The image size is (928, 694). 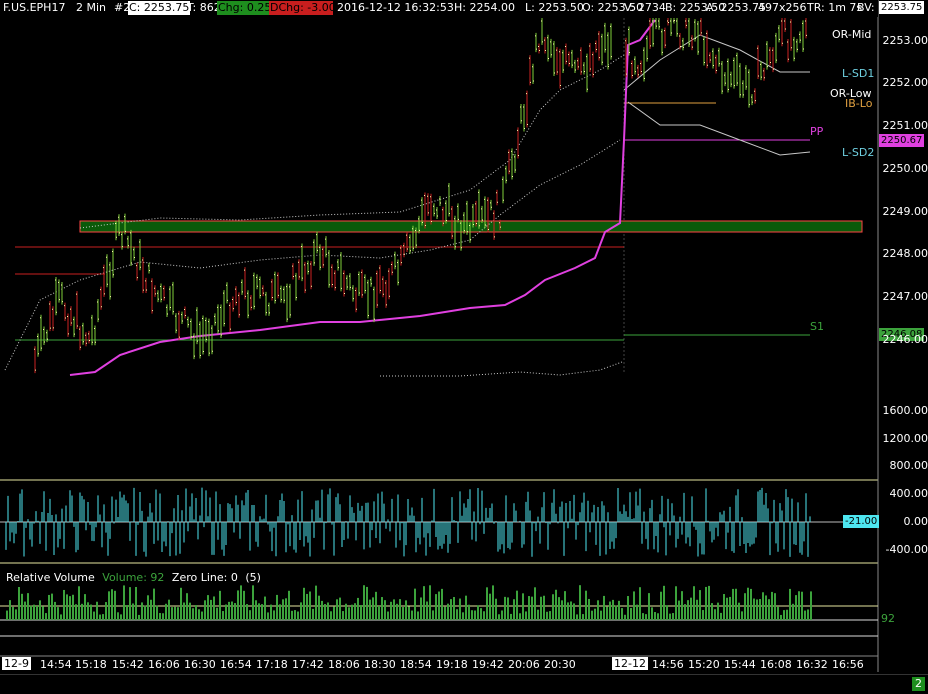 I want to click on time-tick: 18:30, so click(x=380, y=664).